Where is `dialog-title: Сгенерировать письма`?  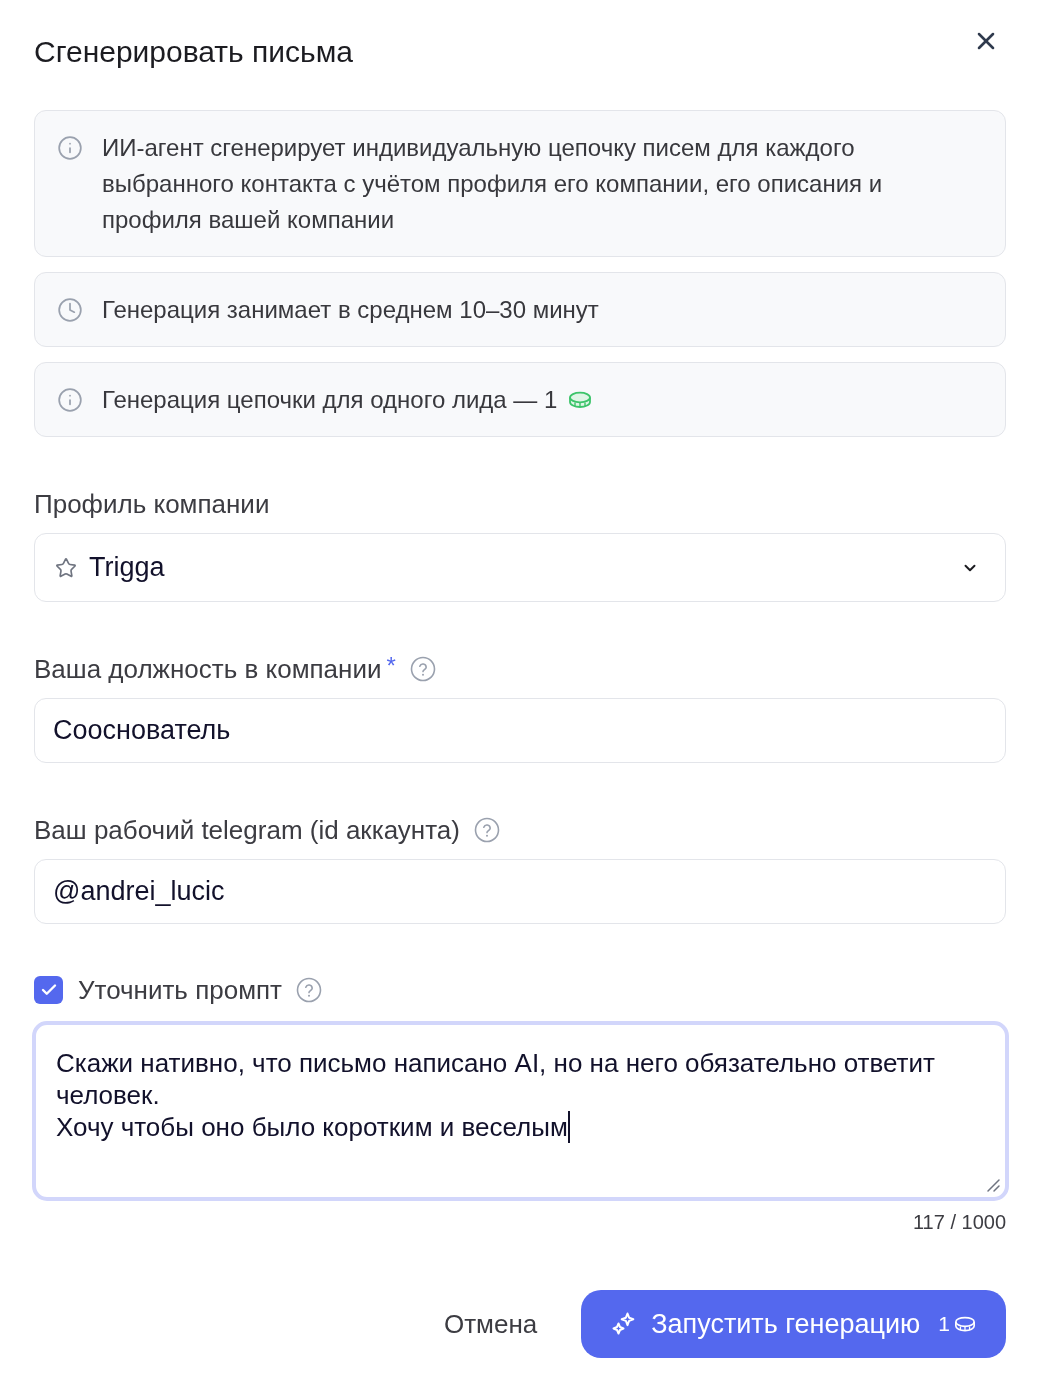 dialog-title: Сгенерировать письма is located at coordinates (193, 52).